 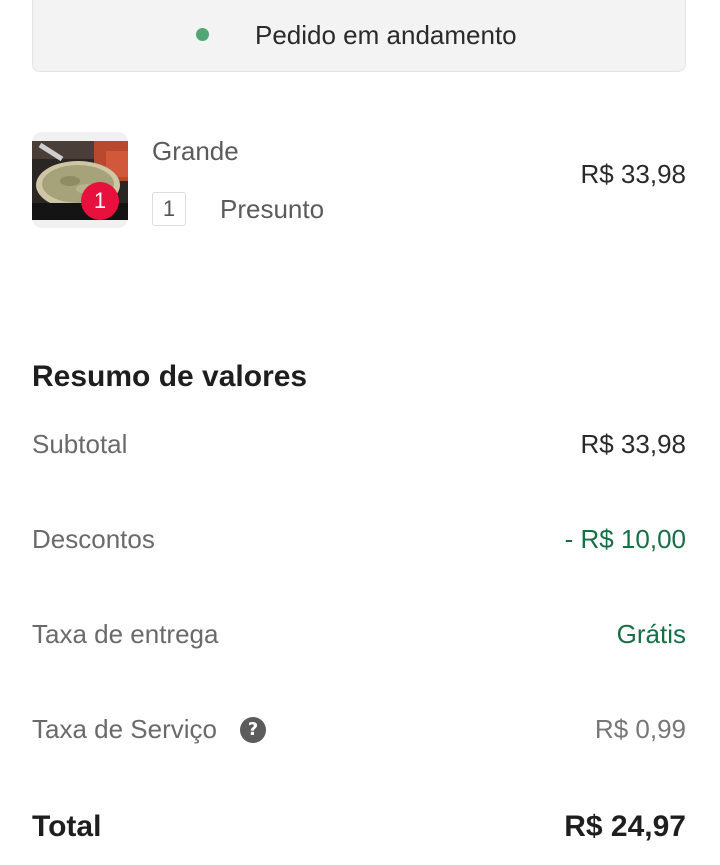 What do you see at coordinates (253, 730) in the screenshot?
I see `question-icon: ?` at bounding box center [253, 730].